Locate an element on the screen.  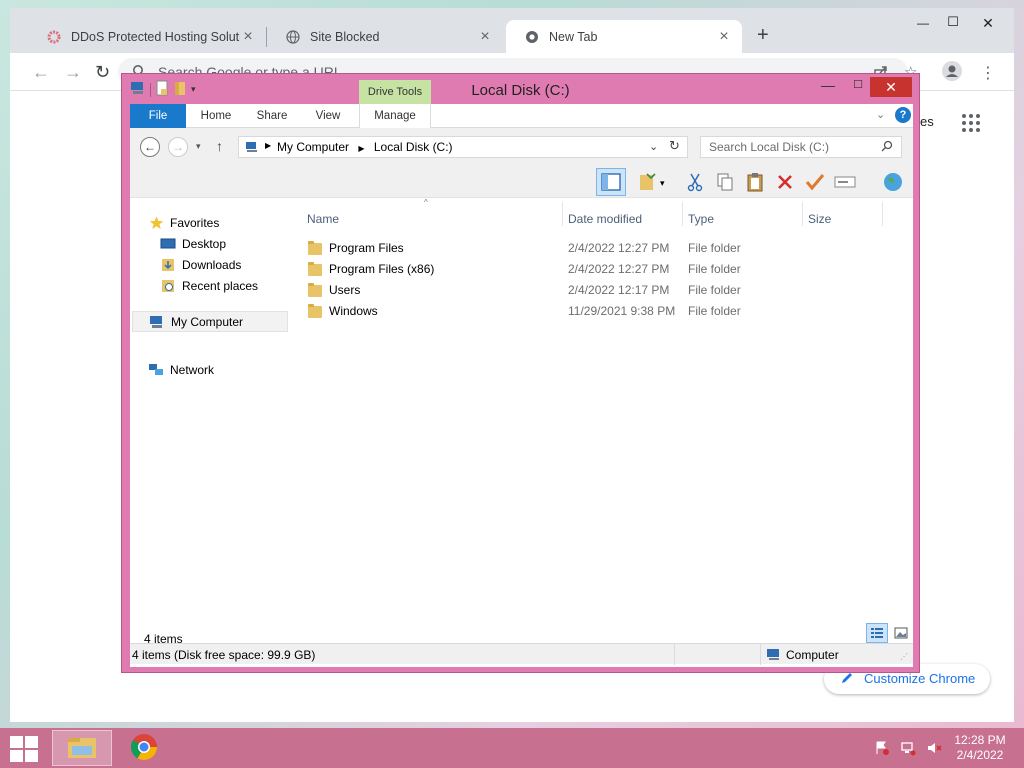
shortcut-label-fragment: es is located at coordinates (927, 121).